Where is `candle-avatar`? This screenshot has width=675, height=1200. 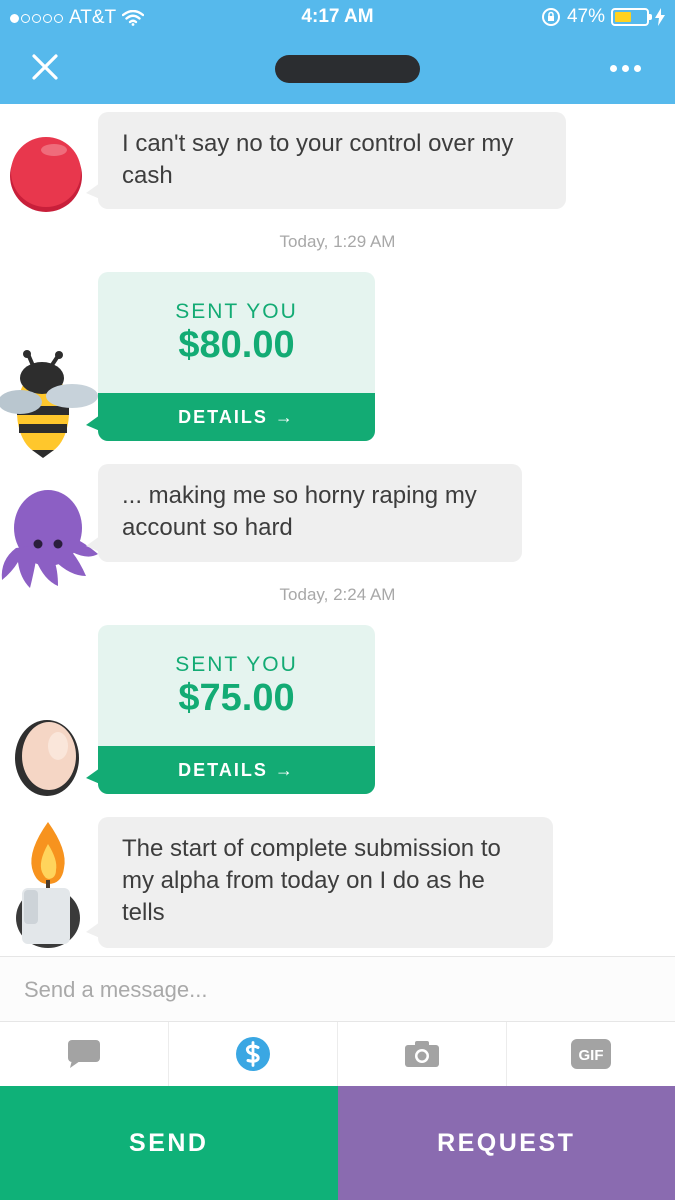
candle-avatar is located at coordinates (48, 885).